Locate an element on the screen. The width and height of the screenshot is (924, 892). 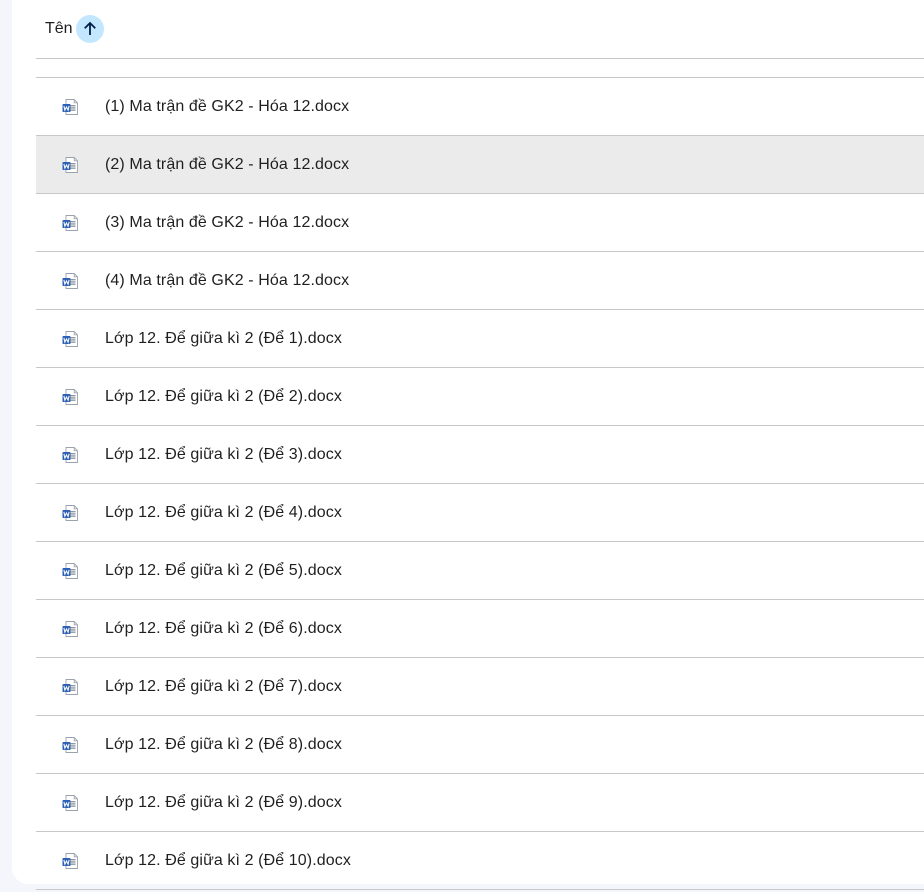
arrow-up-icon is located at coordinates (89, 28).